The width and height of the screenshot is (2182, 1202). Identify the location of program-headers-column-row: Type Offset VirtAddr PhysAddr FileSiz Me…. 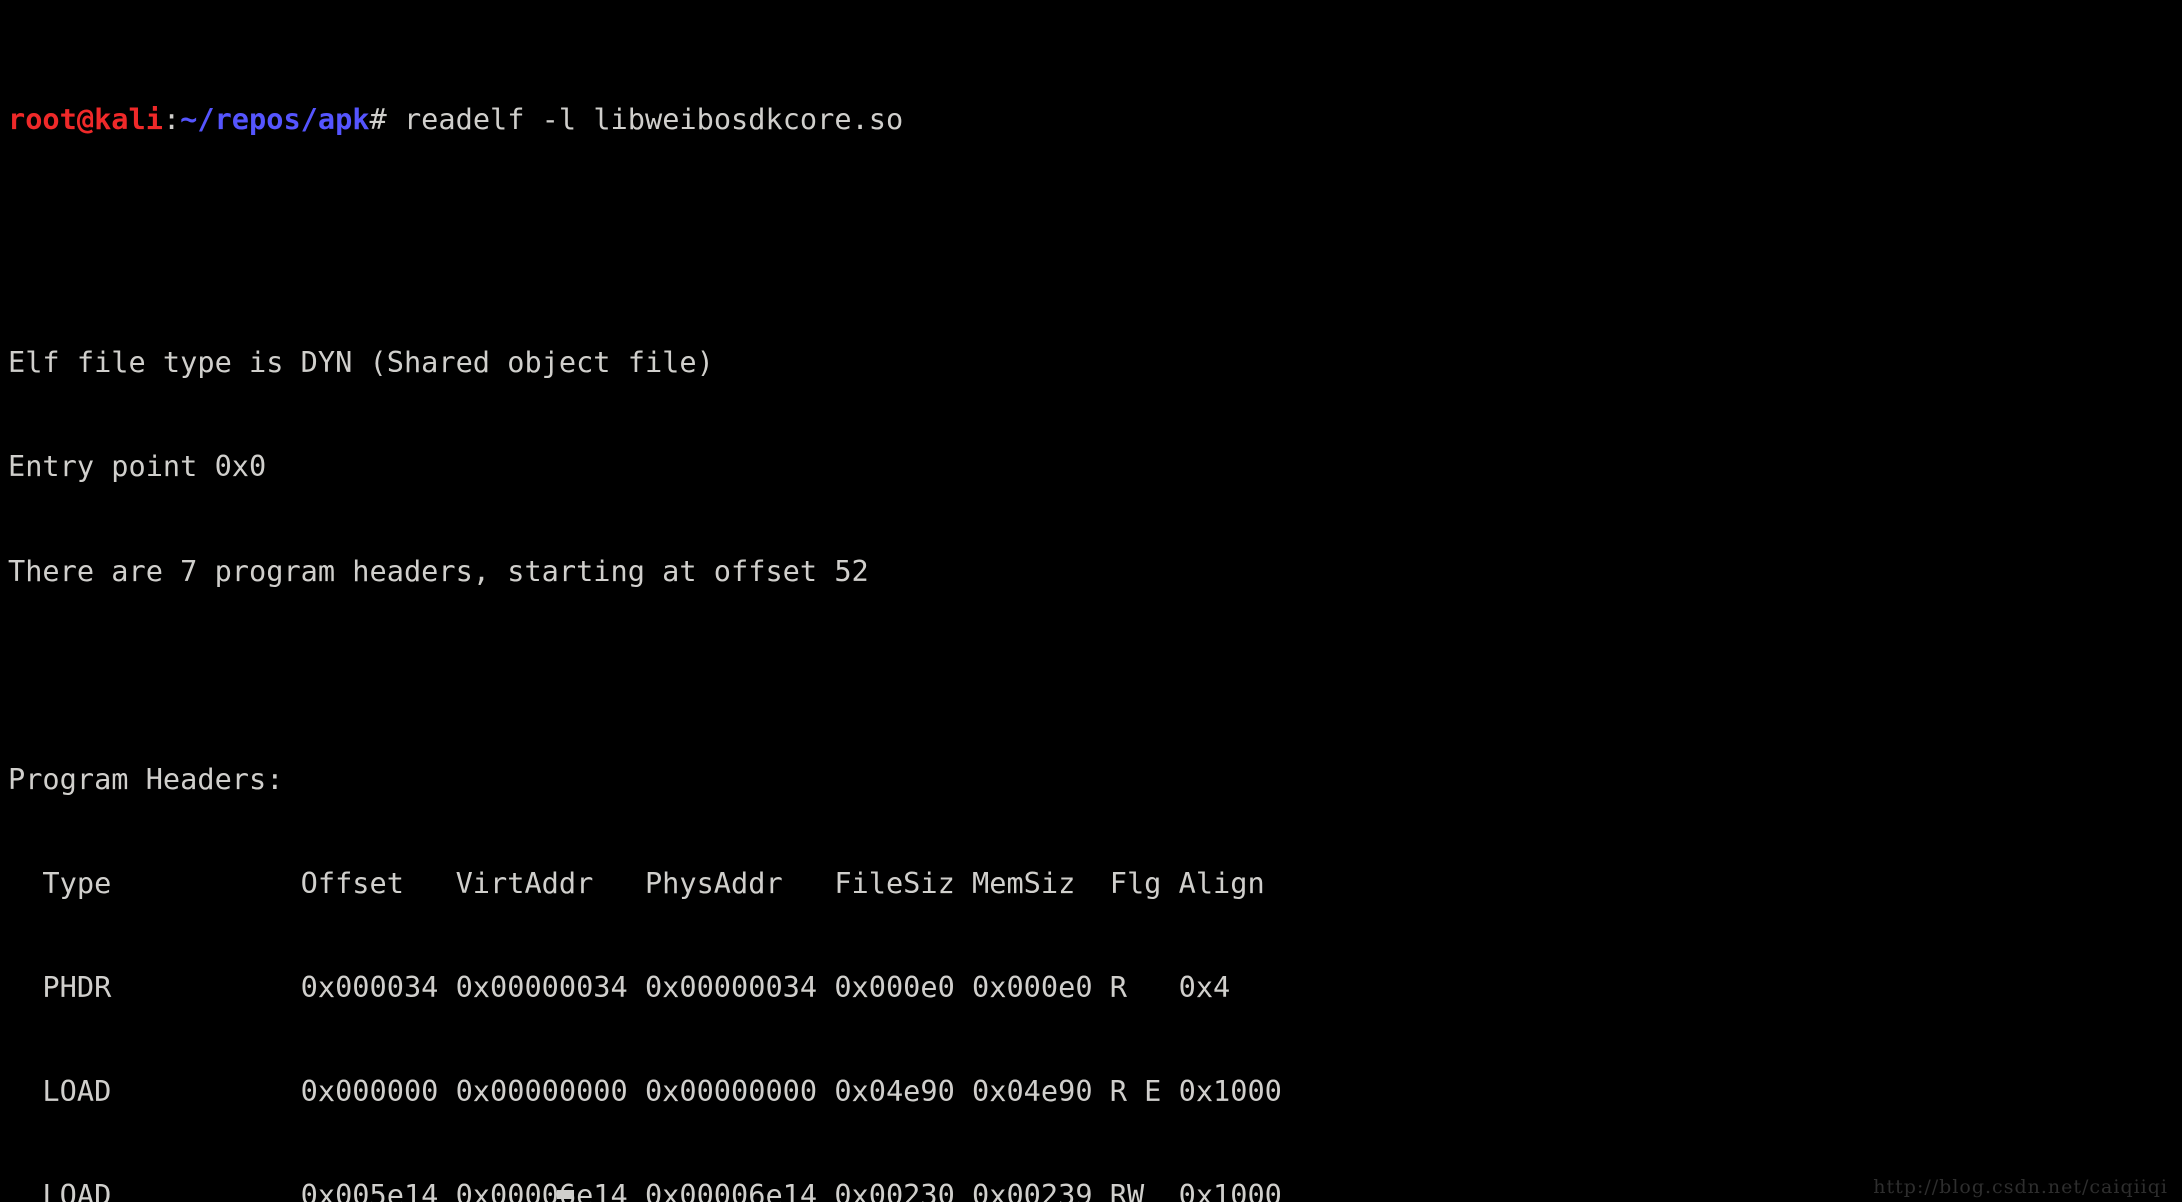
(636, 882).